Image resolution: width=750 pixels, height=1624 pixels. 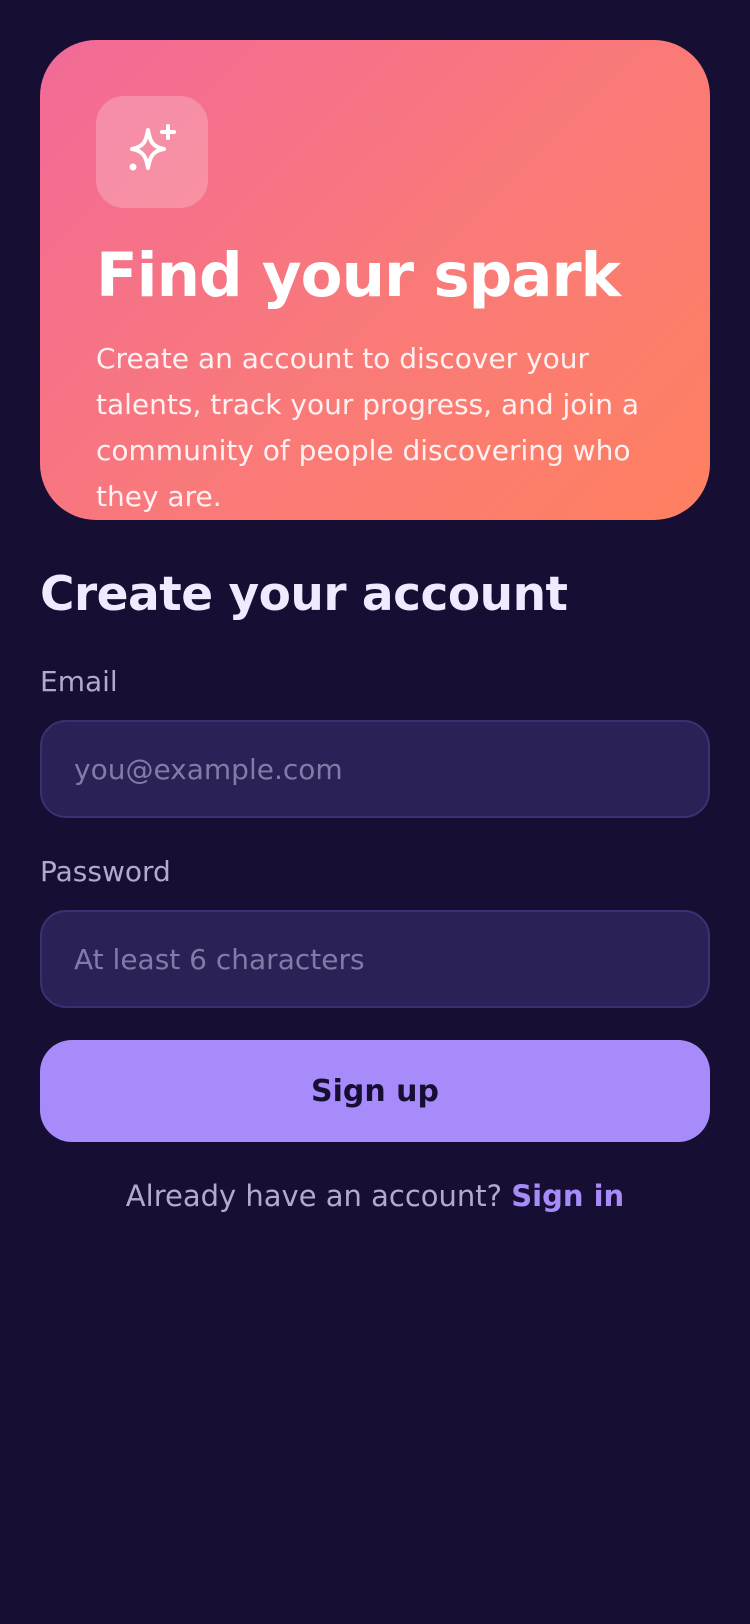 I want to click on email-label: Email, so click(x=79, y=681).